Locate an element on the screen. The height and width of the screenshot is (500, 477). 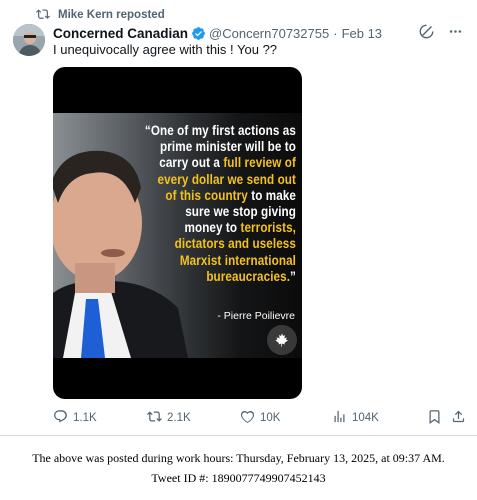
share-button is located at coordinates (458, 418).